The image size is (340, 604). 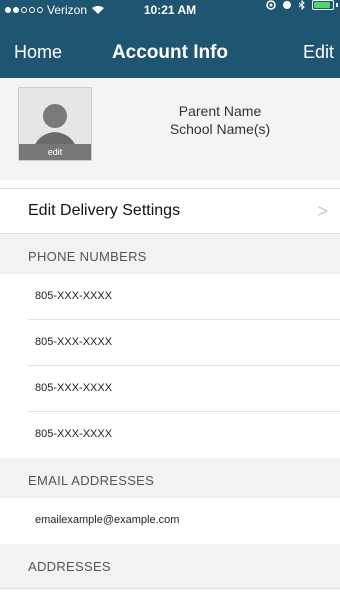 I want to click on status-right, so click(x=302, y=5).